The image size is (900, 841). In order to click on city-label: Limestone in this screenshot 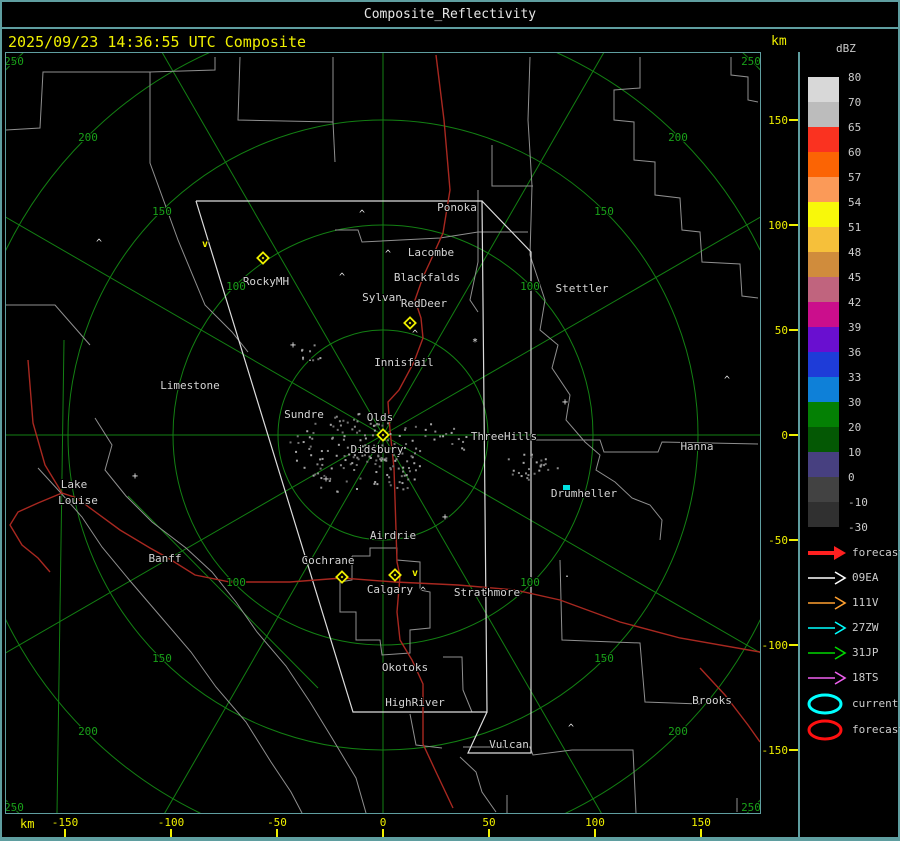, I will do `click(190, 385)`.